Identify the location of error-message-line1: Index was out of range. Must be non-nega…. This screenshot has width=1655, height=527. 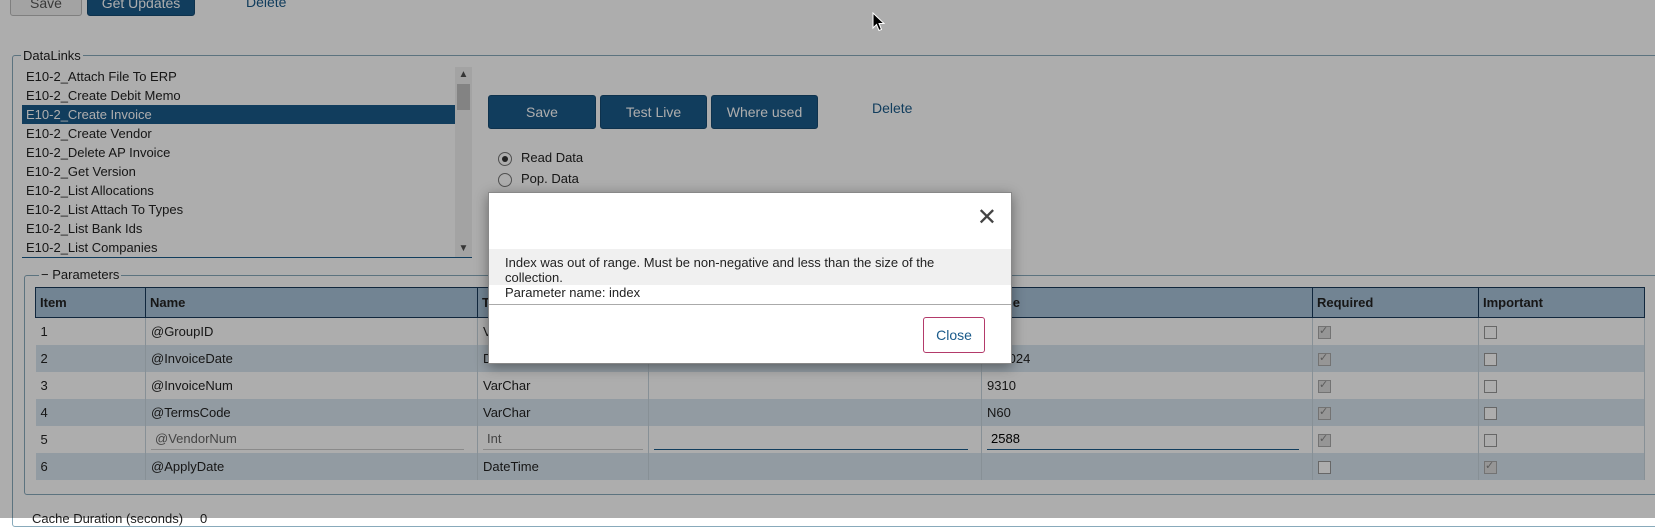
(720, 270).